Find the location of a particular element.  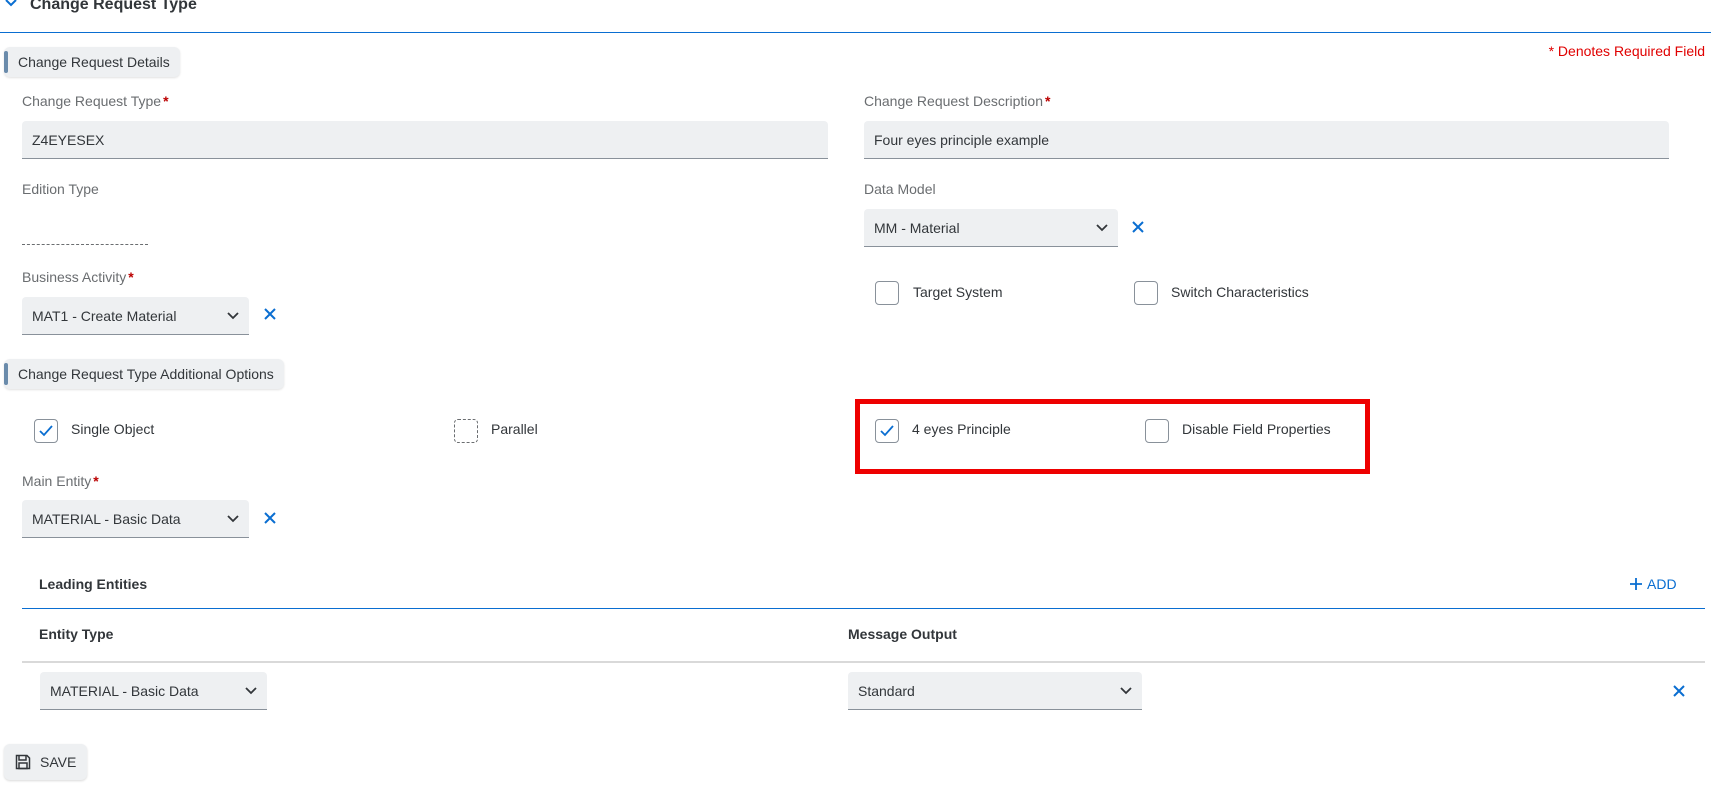

checkmark-icon is located at coordinates (46, 431).